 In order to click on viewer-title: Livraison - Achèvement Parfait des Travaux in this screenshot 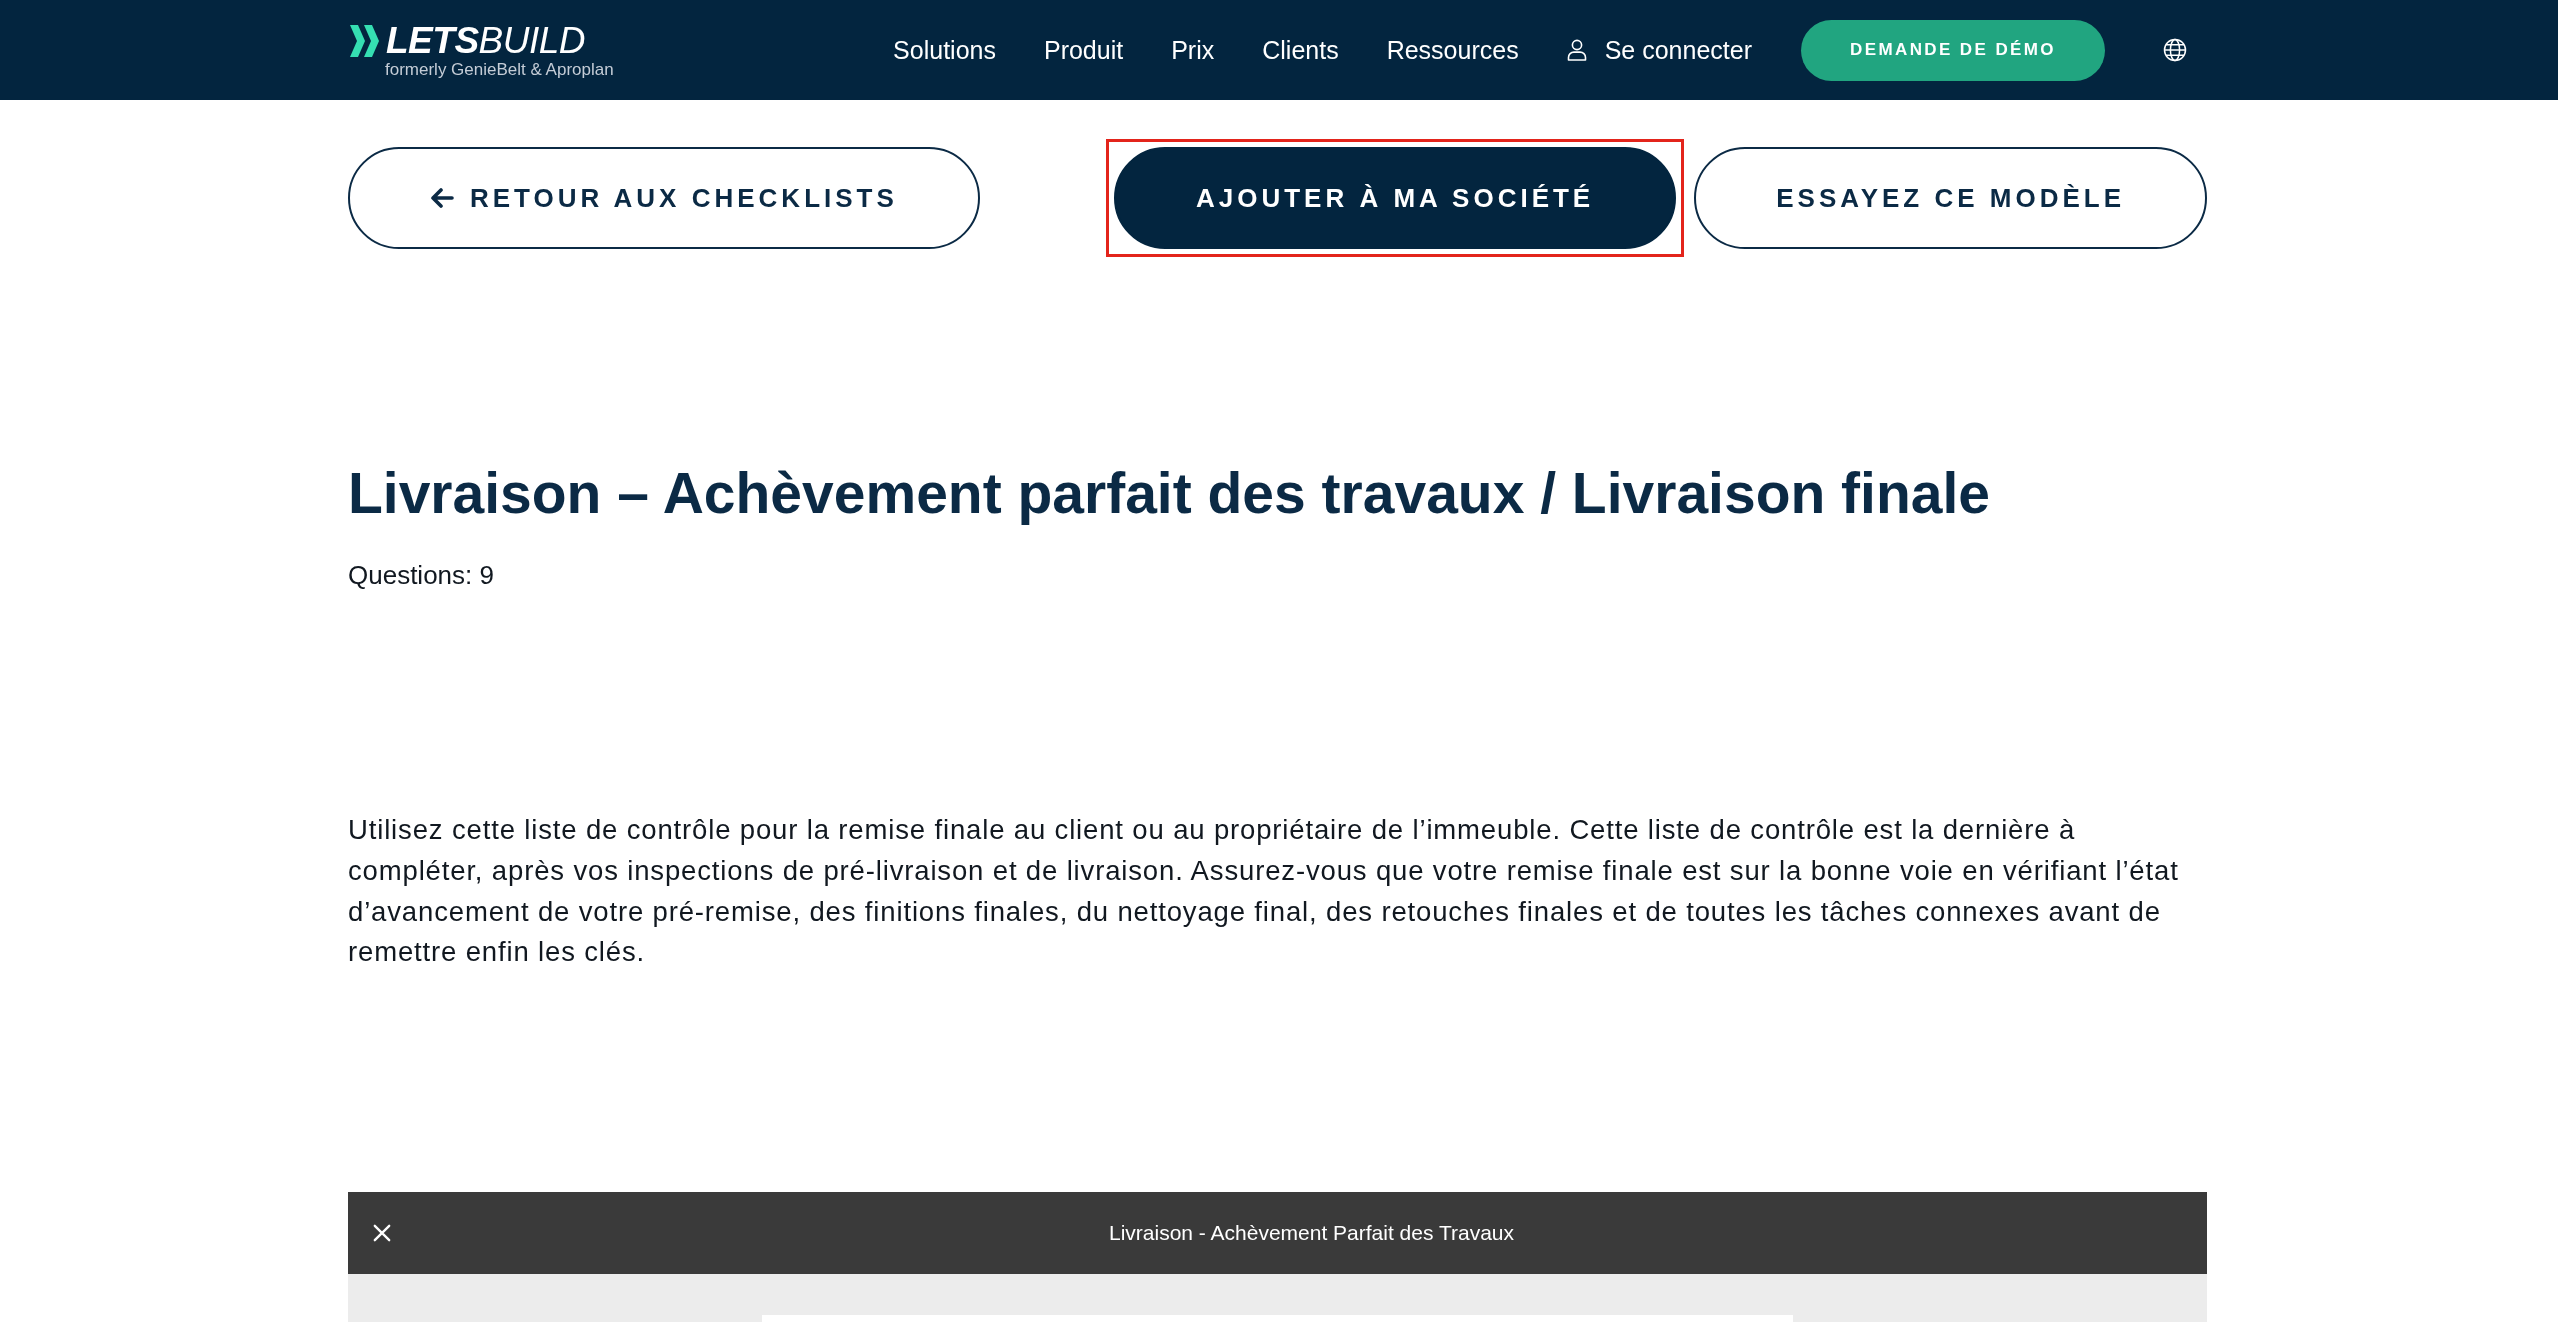, I will do `click(1311, 1233)`.